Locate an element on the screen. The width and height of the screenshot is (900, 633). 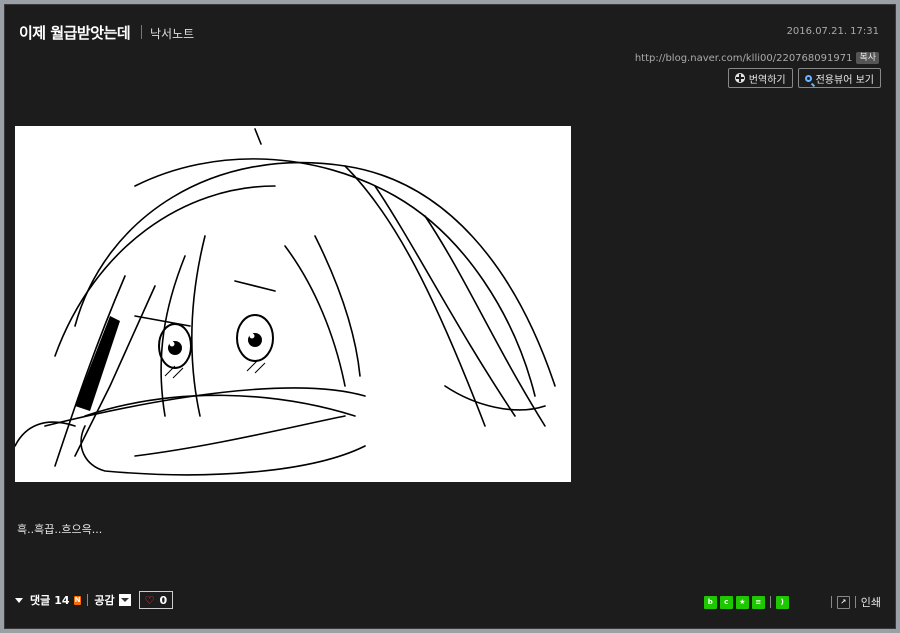
bookmark-star-icon: ★ is located at coordinates (742, 602).